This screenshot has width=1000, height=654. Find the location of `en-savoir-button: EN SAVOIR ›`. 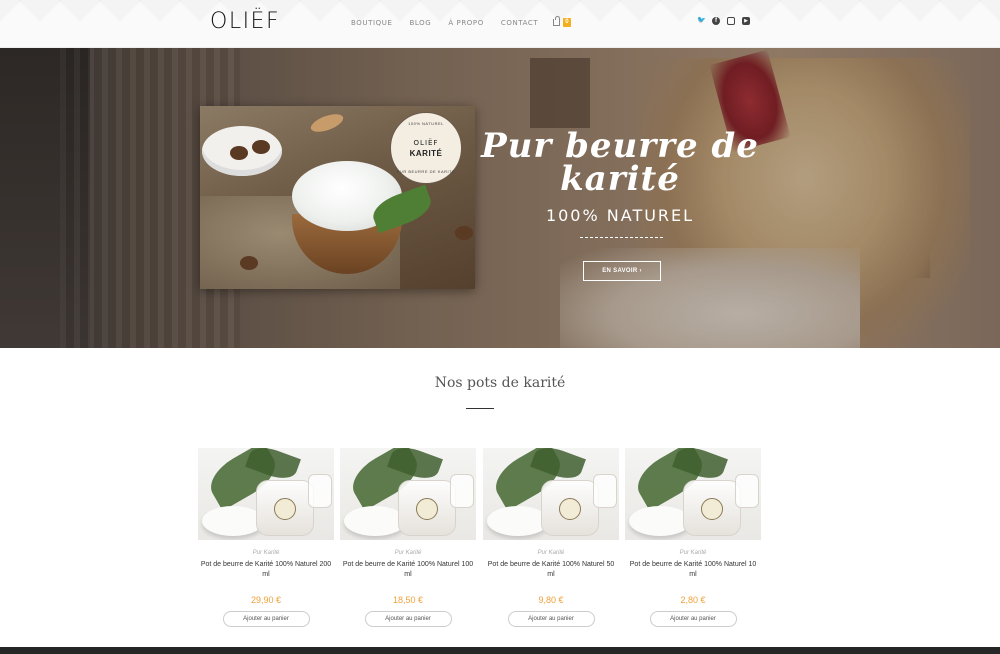

en-savoir-button: EN SAVOIR › is located at coordinates (622, 271).